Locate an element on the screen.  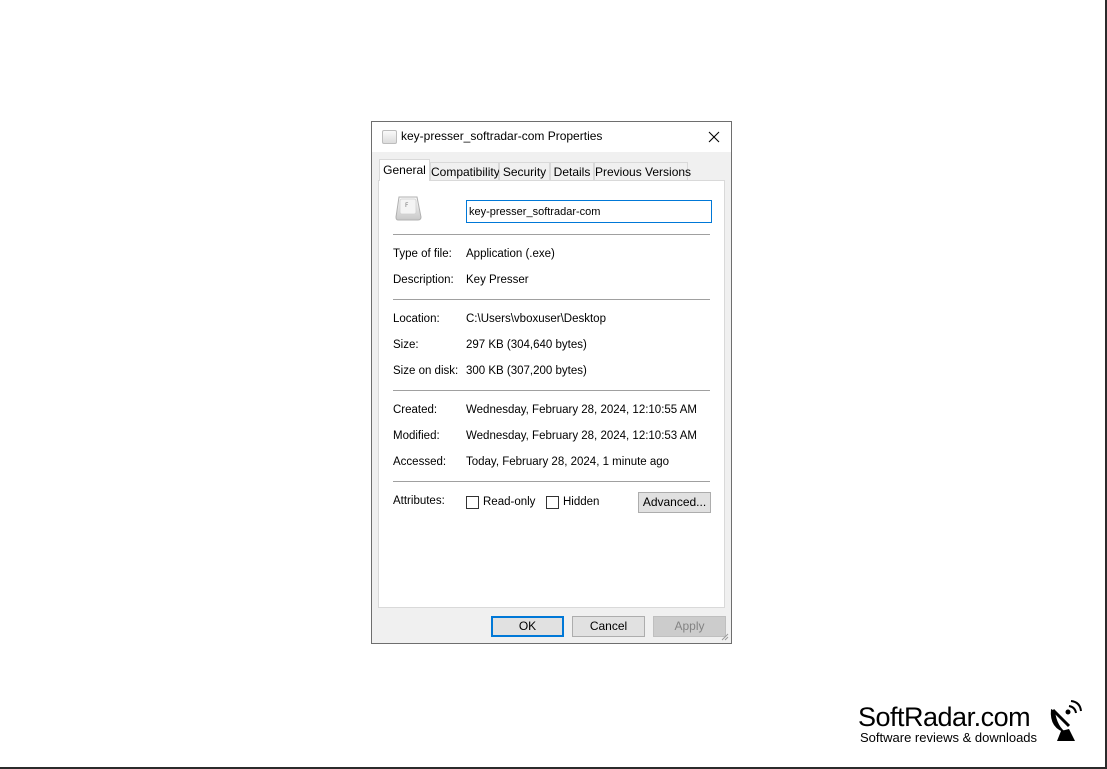
key-icon: F is located at coordinates (408, 208).